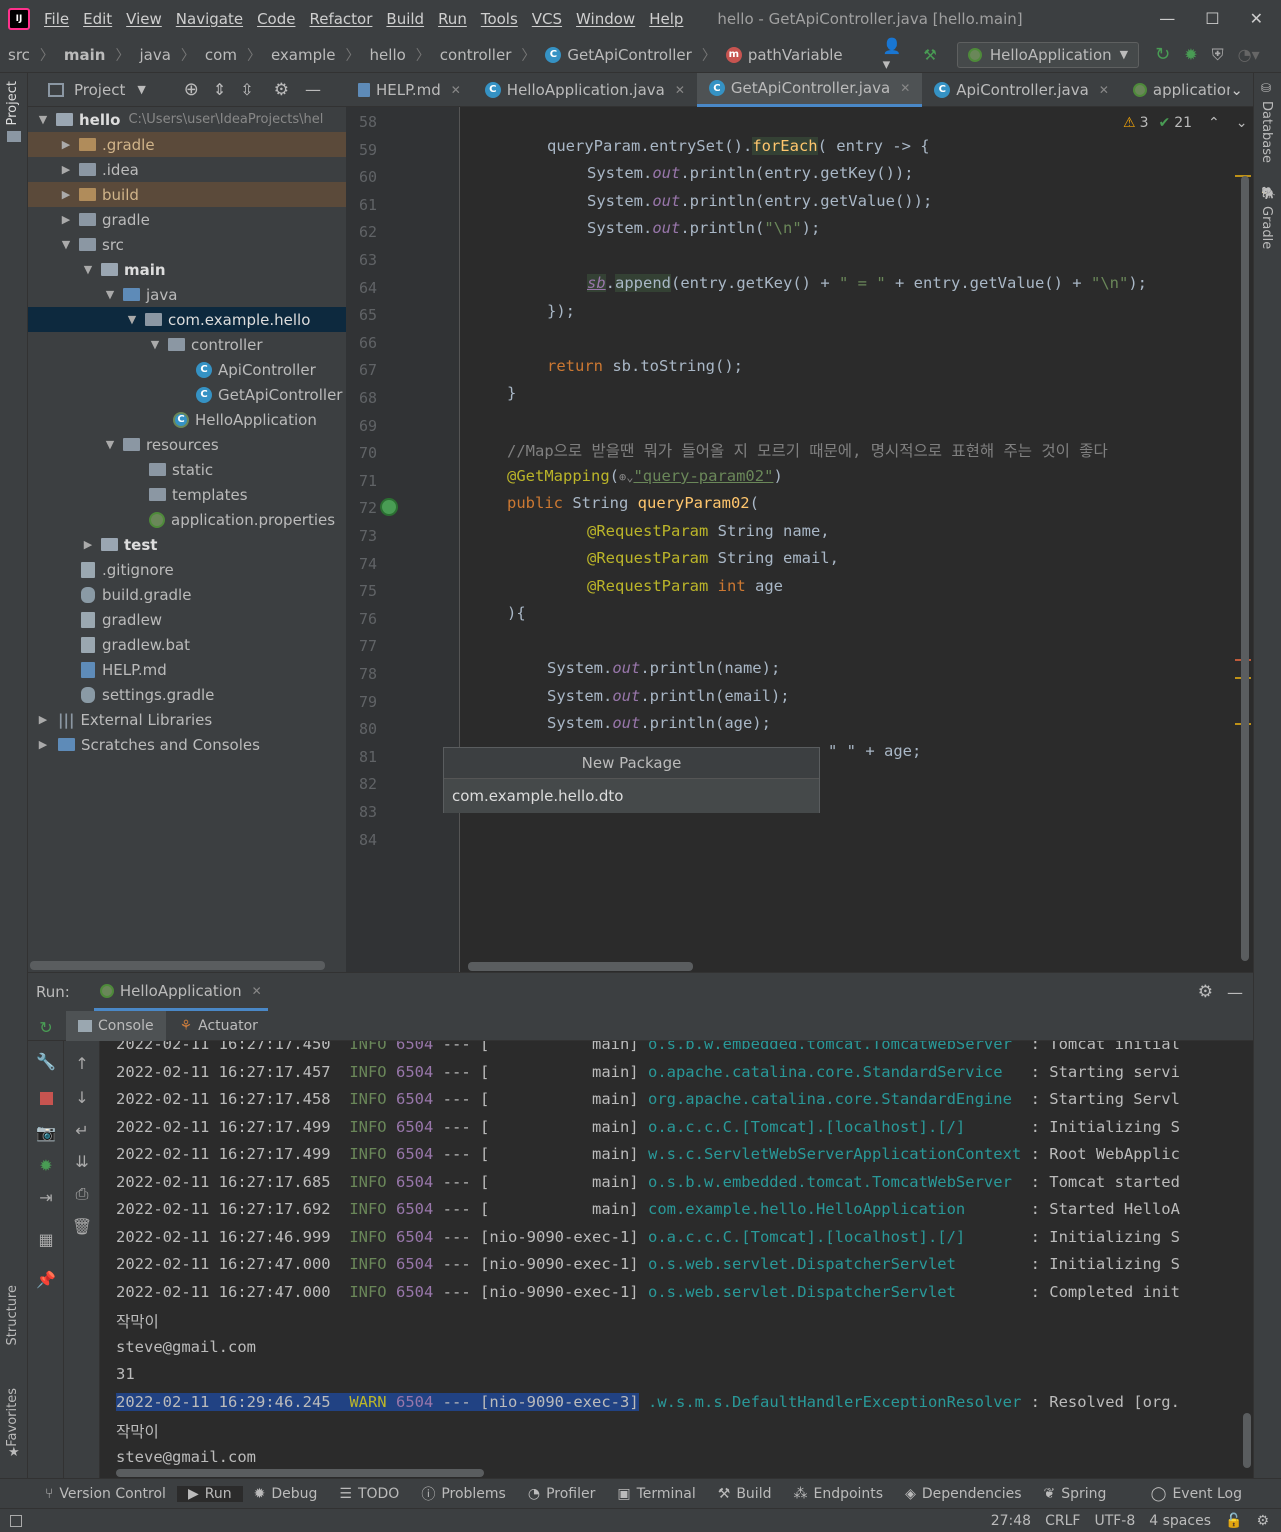 The image size is (1281, 1532). What do you see at coordinates (626, 477) in the screenshot?
I see `web-endpoint-icon: ⊕⌄` at bounding box center [626, 477].